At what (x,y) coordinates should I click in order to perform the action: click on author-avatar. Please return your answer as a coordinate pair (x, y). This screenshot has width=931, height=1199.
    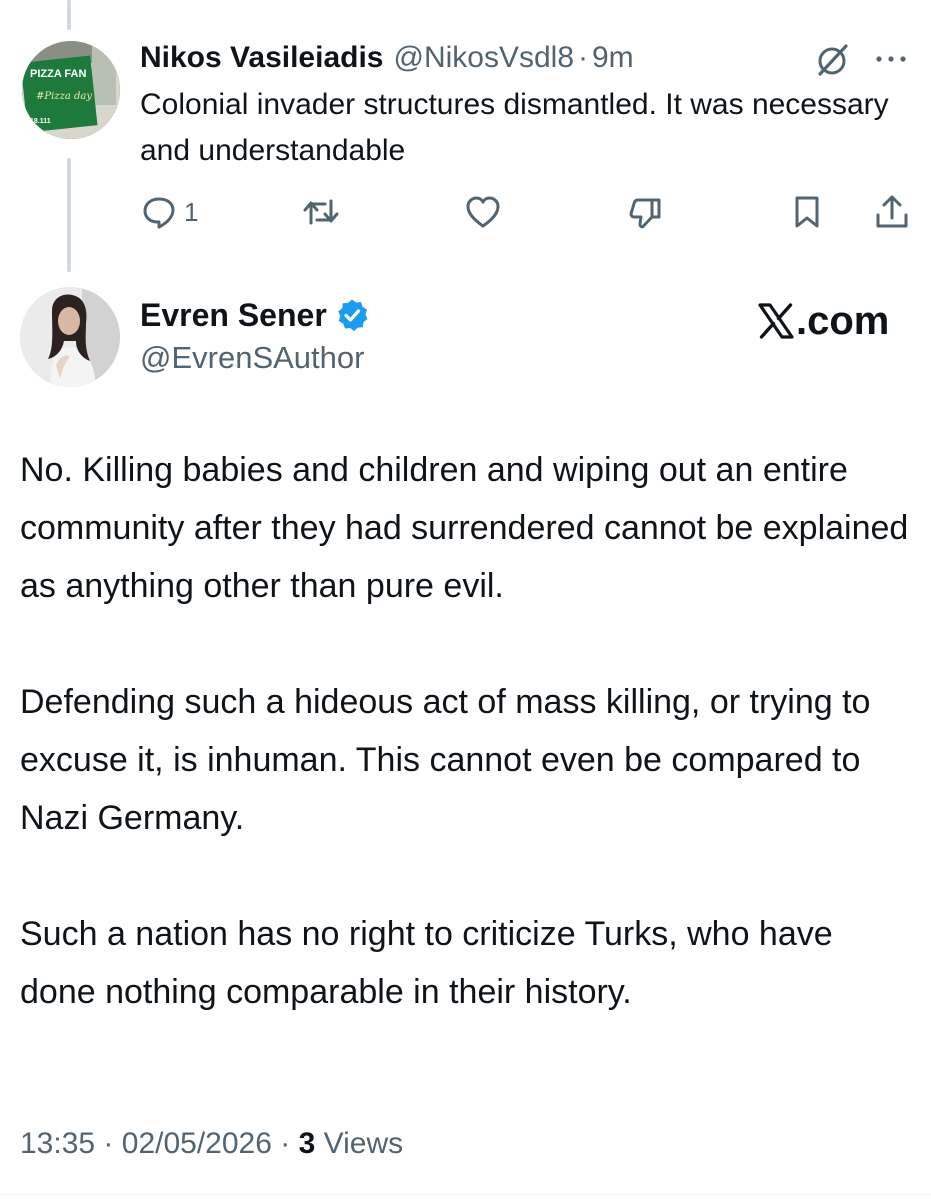
    Looking at the image, I should click on (70, 337).